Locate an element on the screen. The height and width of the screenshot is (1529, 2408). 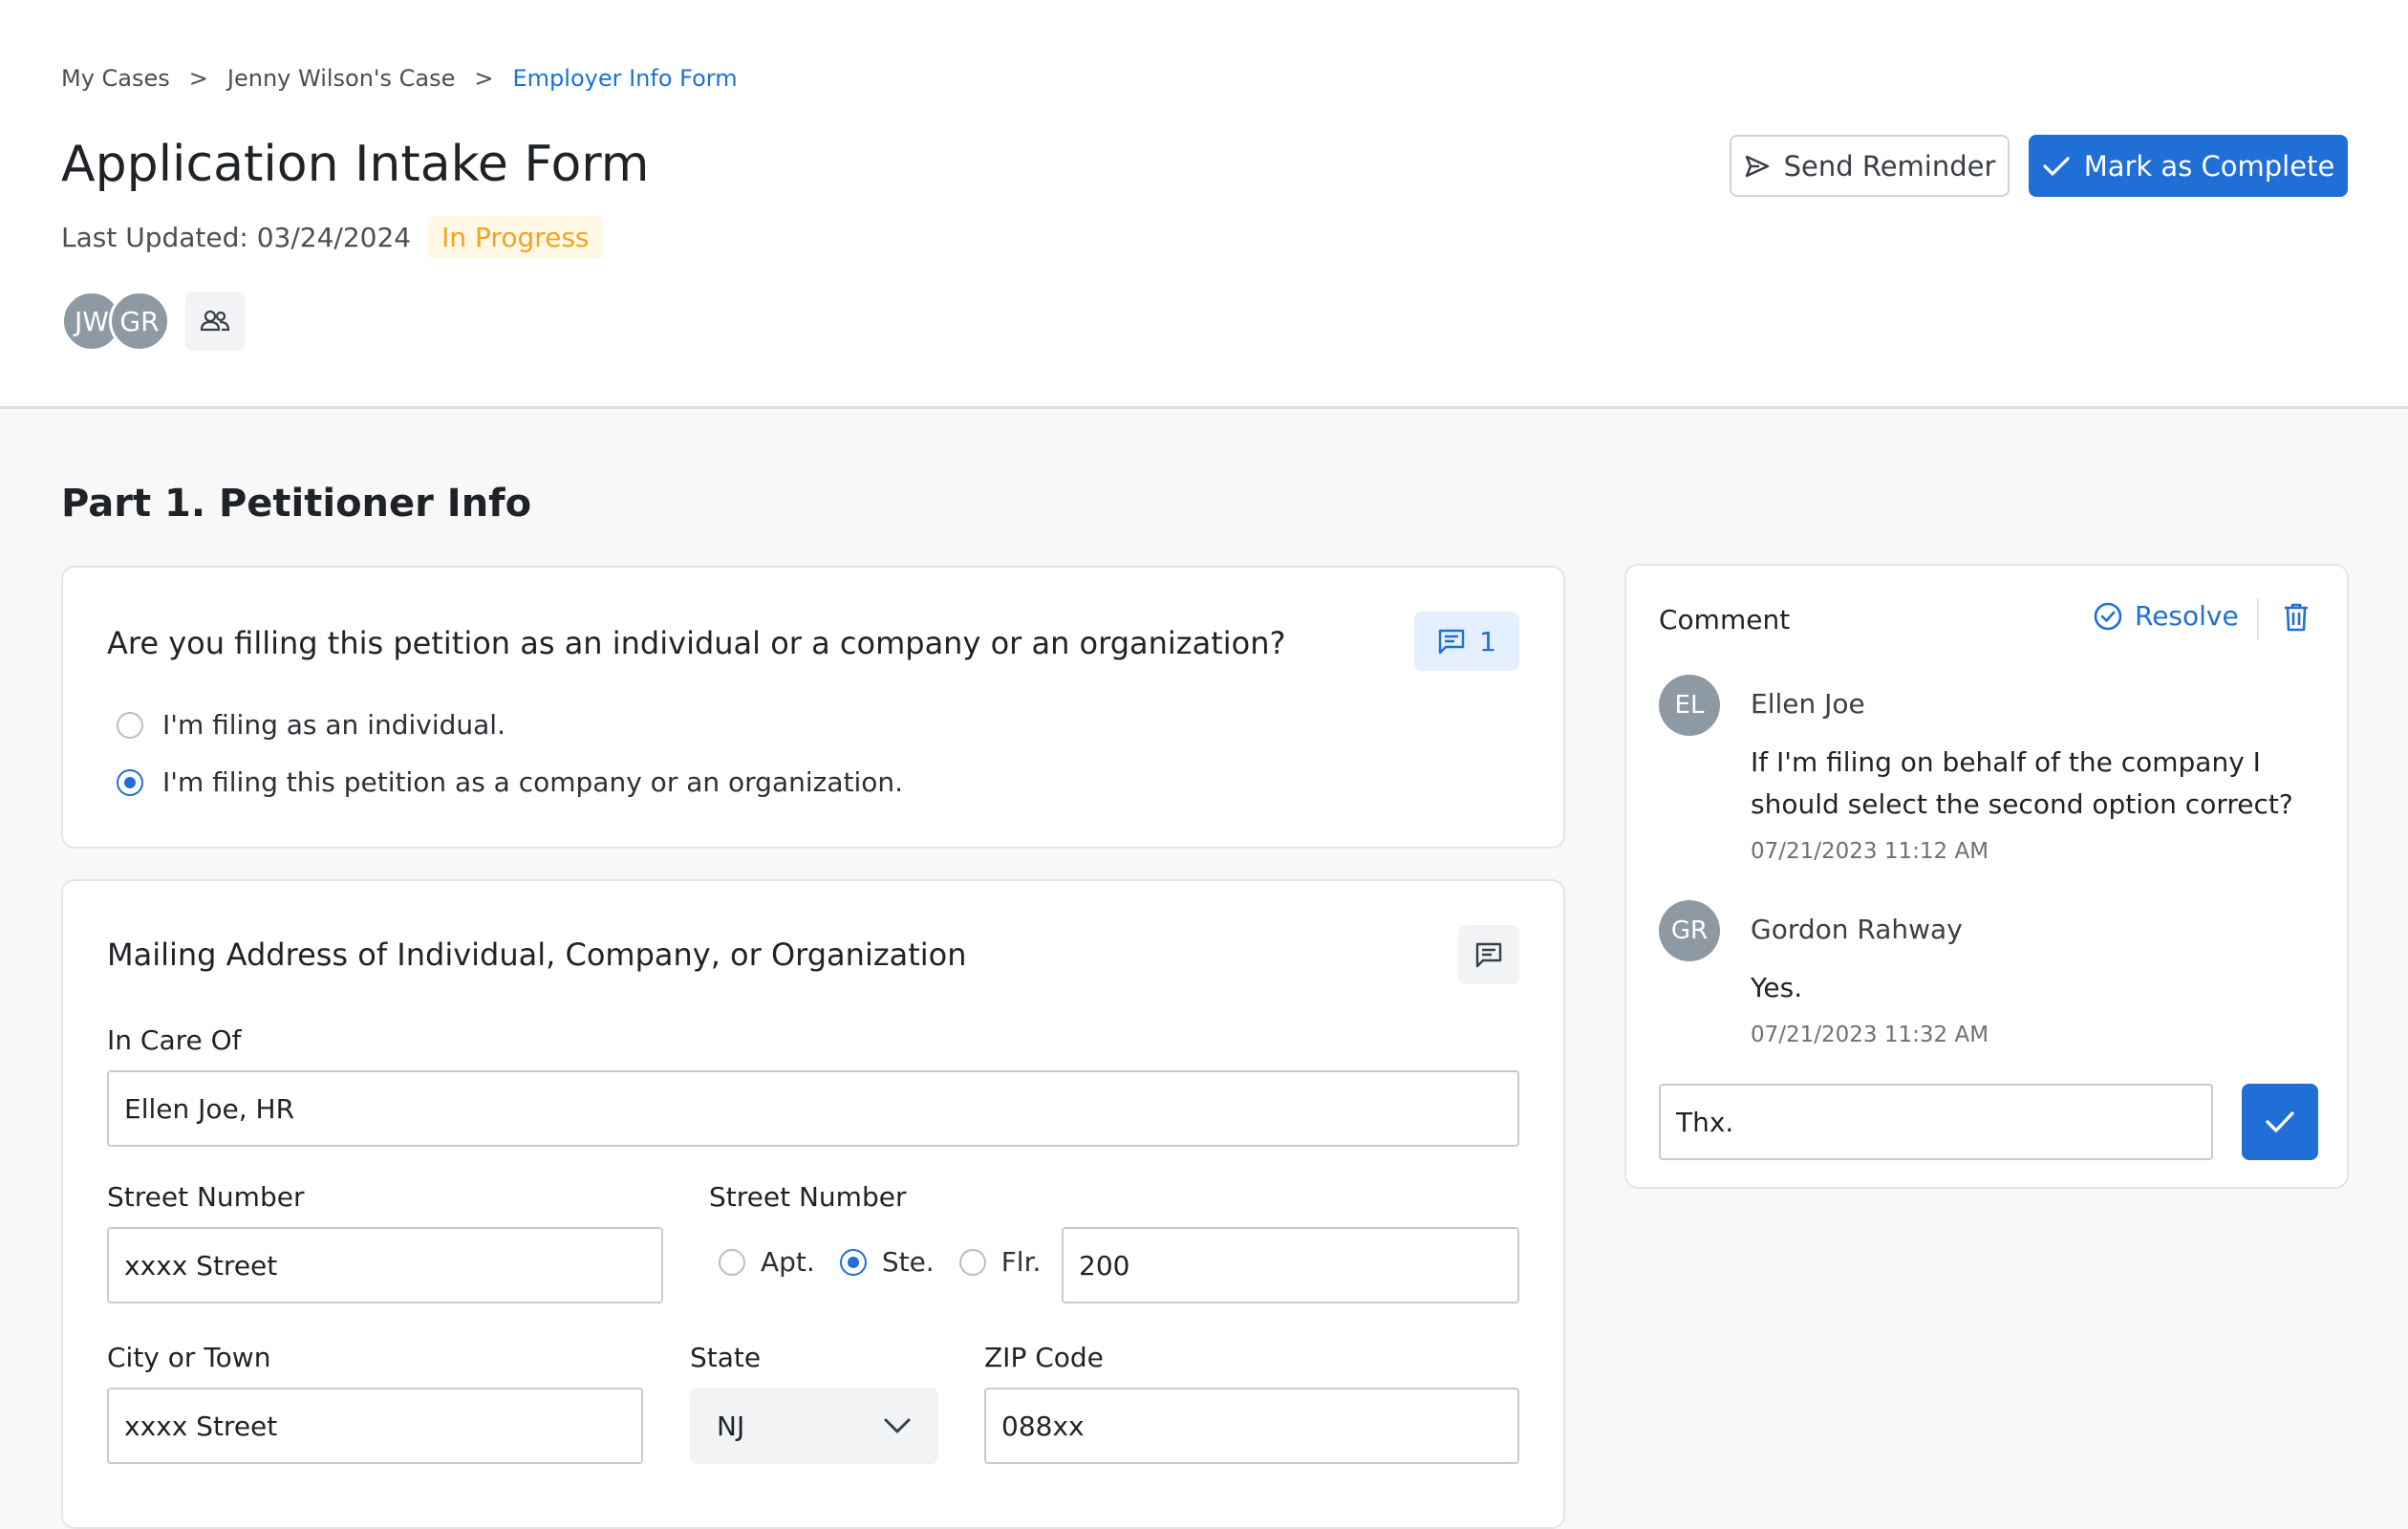
unit-number-input: 200 is located at coordinates (1290, 1265).